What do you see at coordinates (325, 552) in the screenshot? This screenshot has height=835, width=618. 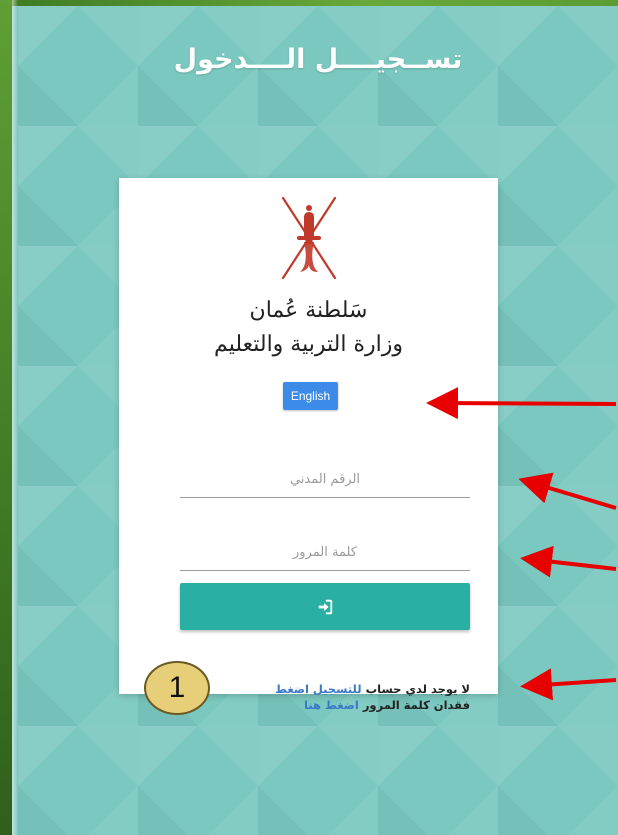 I see `password-input` at bounding box center [325, 552].